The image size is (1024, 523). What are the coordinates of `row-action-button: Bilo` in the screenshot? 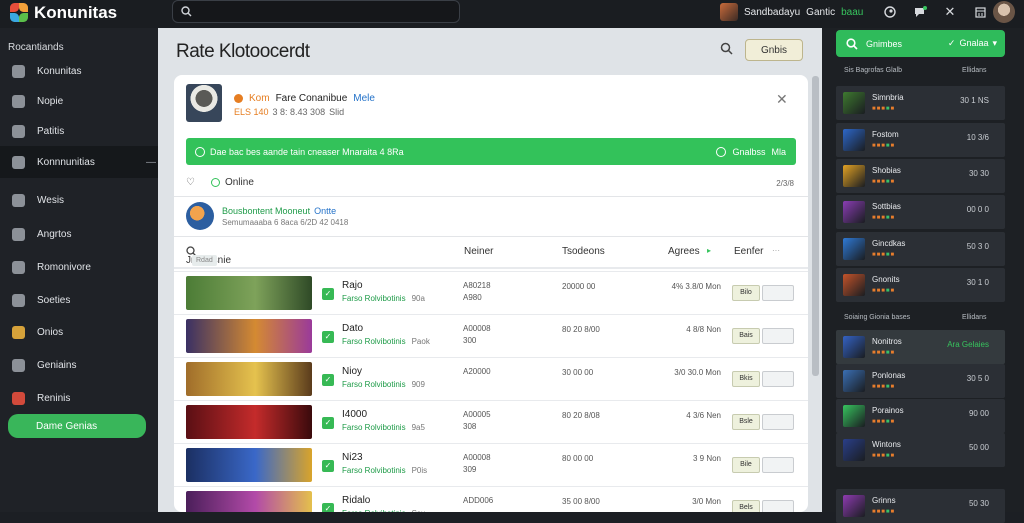 It's located at (746, 293).